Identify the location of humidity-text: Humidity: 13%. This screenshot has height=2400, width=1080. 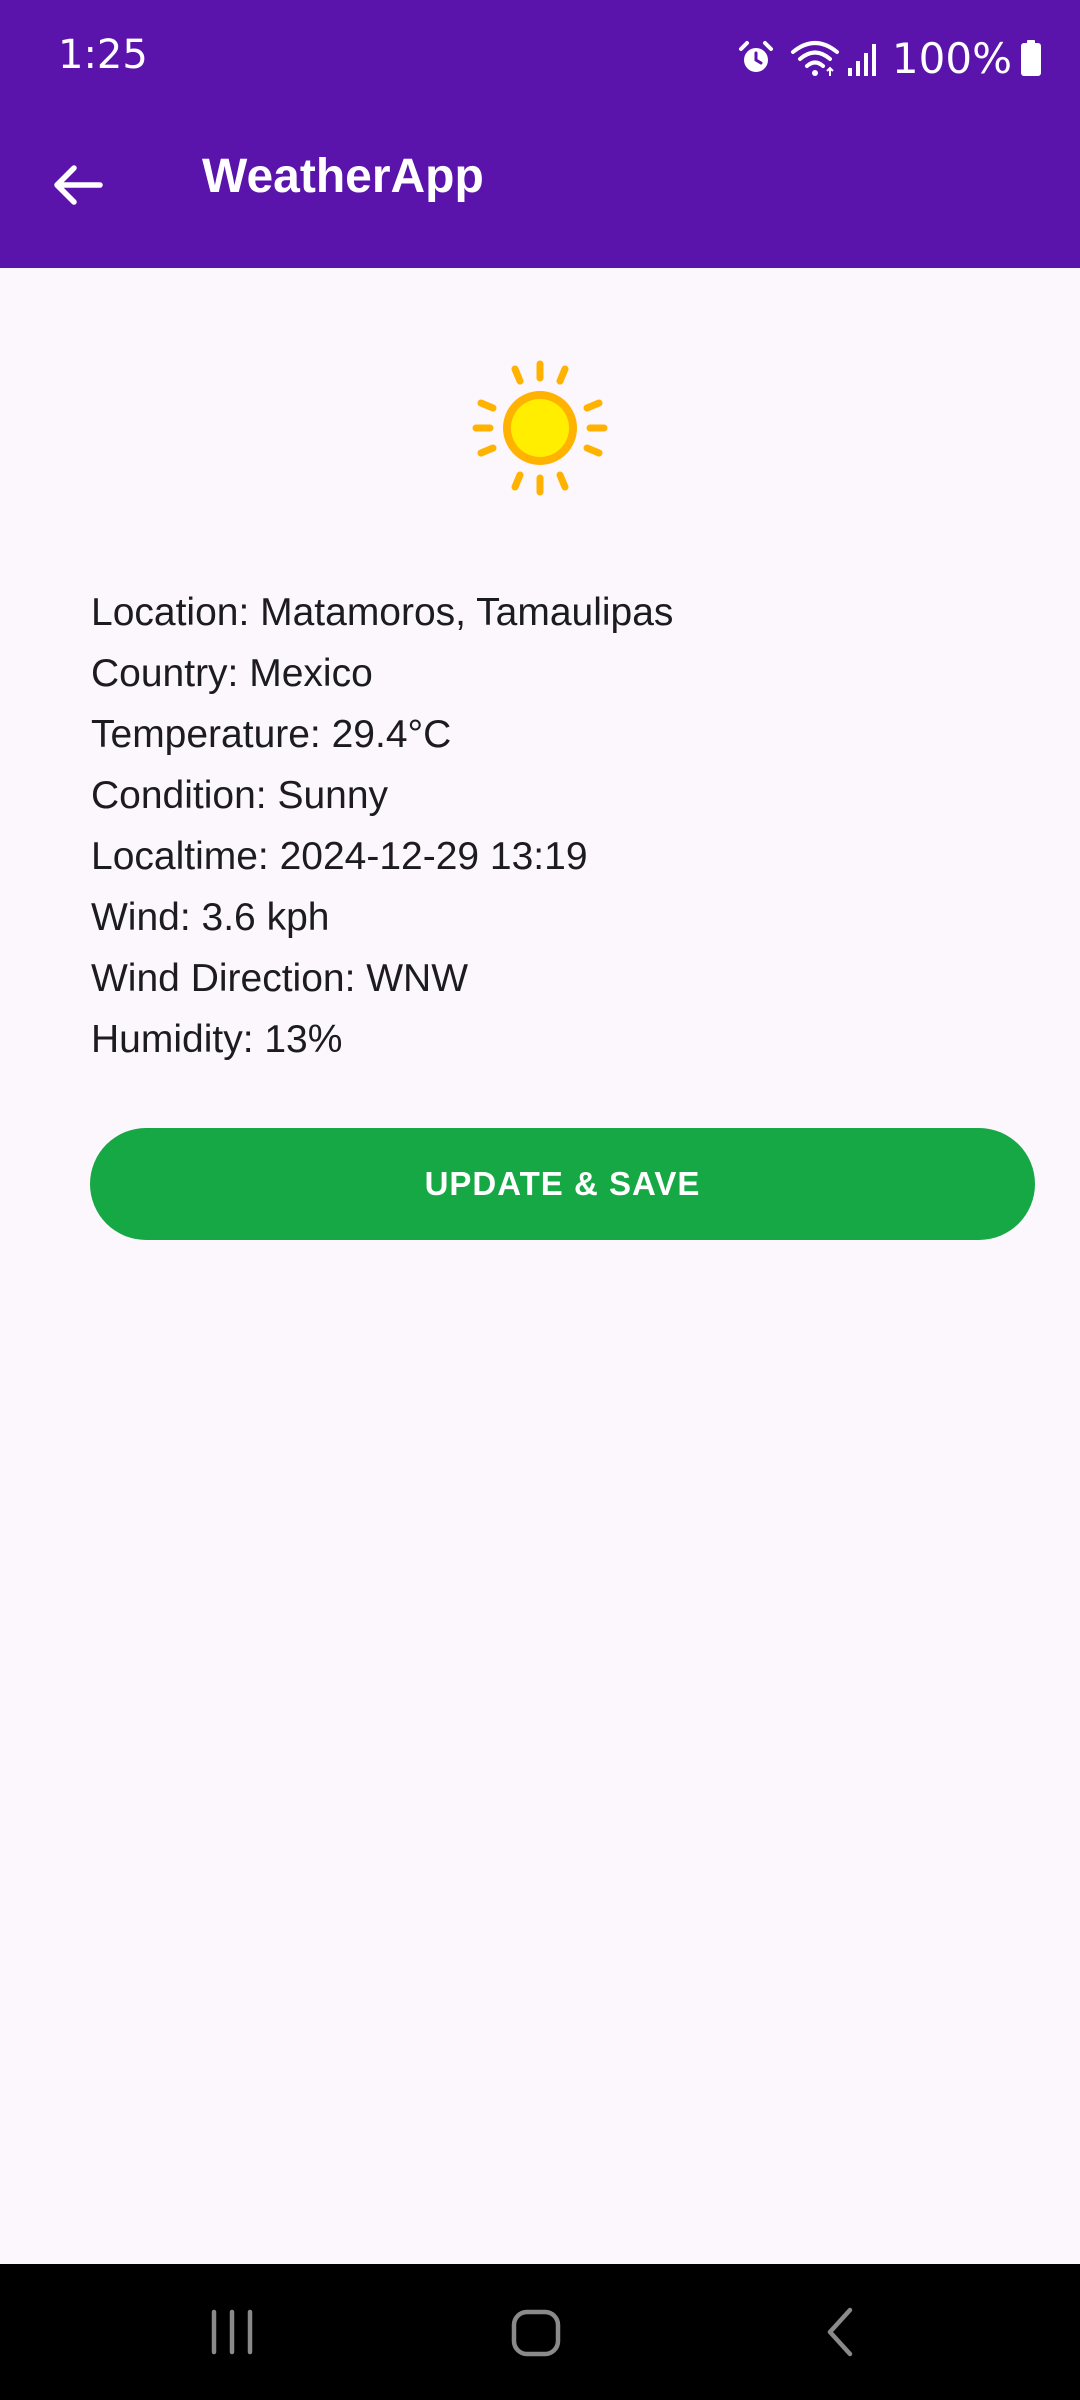
(217, 1039).